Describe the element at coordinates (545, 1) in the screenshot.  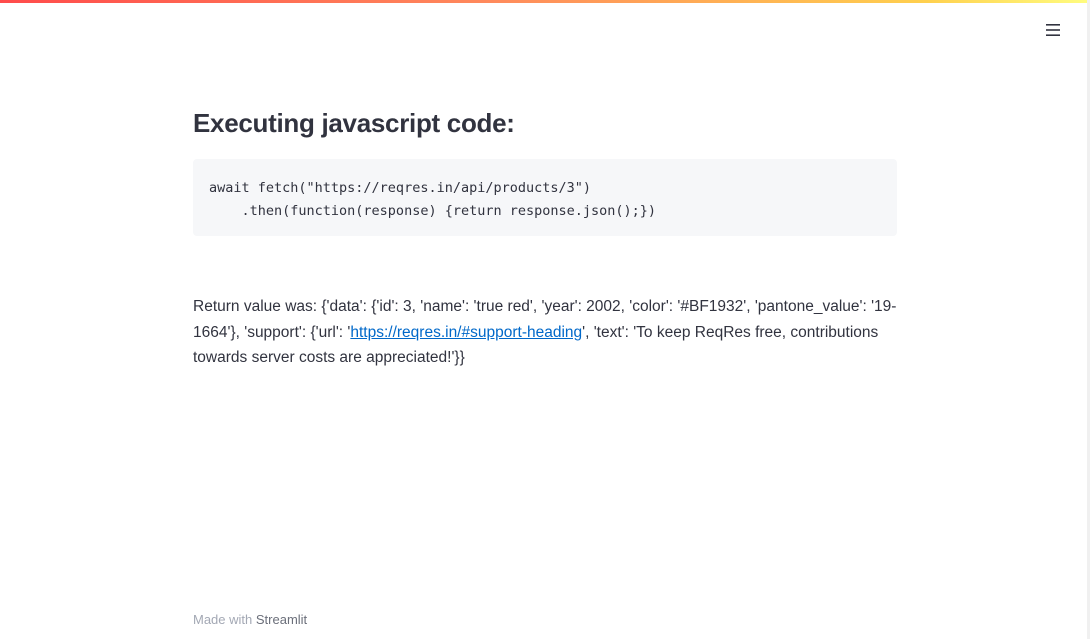
I see `top-decoration-gradient` at that location.